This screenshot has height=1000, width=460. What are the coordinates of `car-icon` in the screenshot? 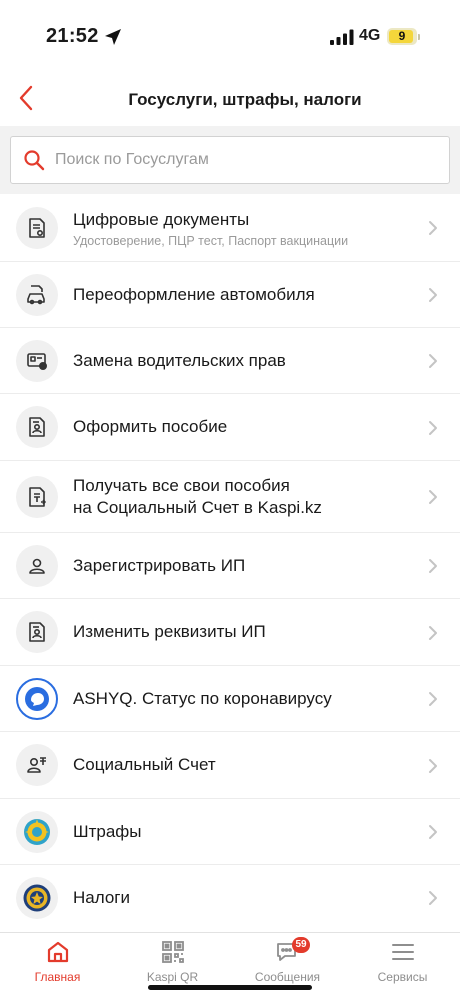 It's located at (37, 295).